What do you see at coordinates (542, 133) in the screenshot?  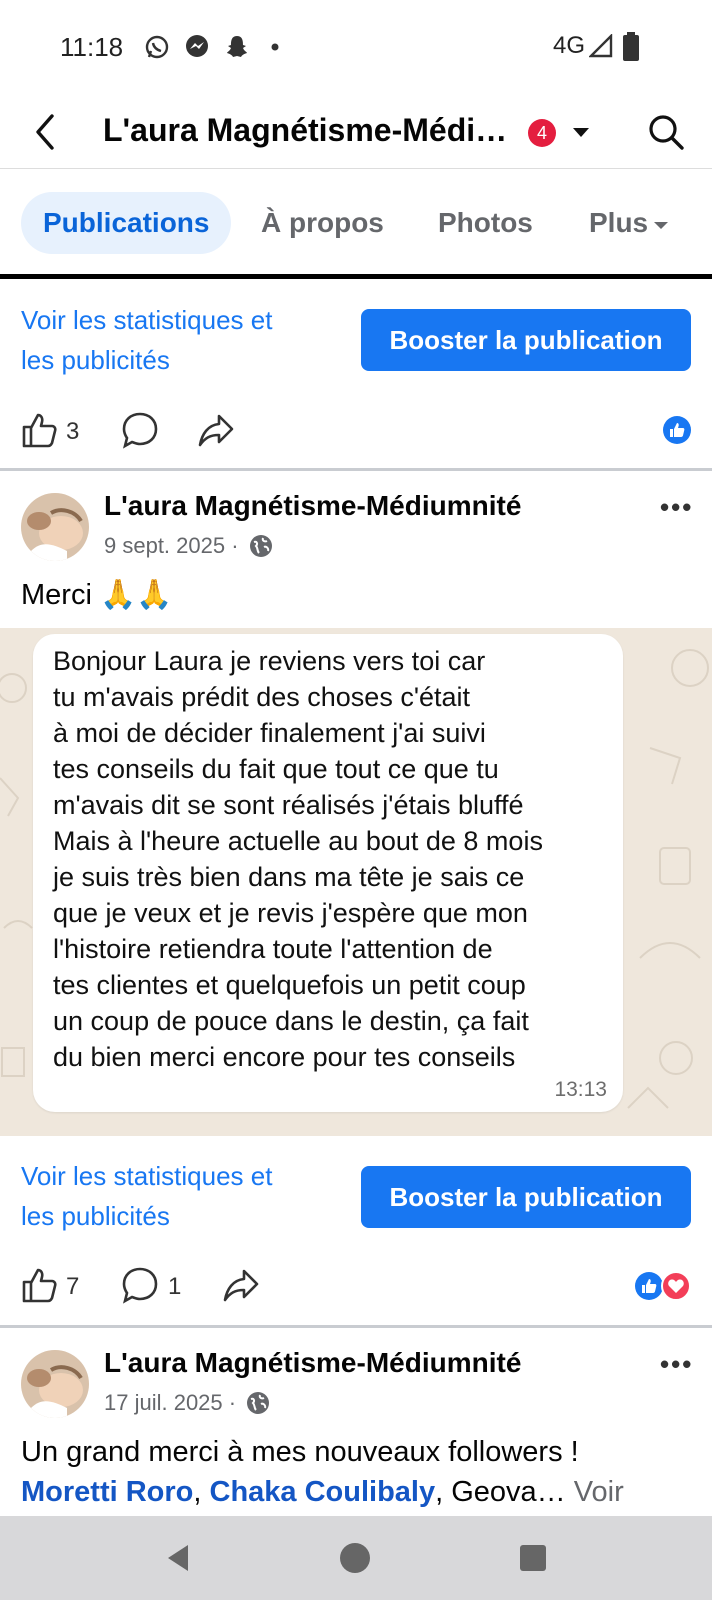 I see `notification-badge: 4` at bounding box center [542, 133].